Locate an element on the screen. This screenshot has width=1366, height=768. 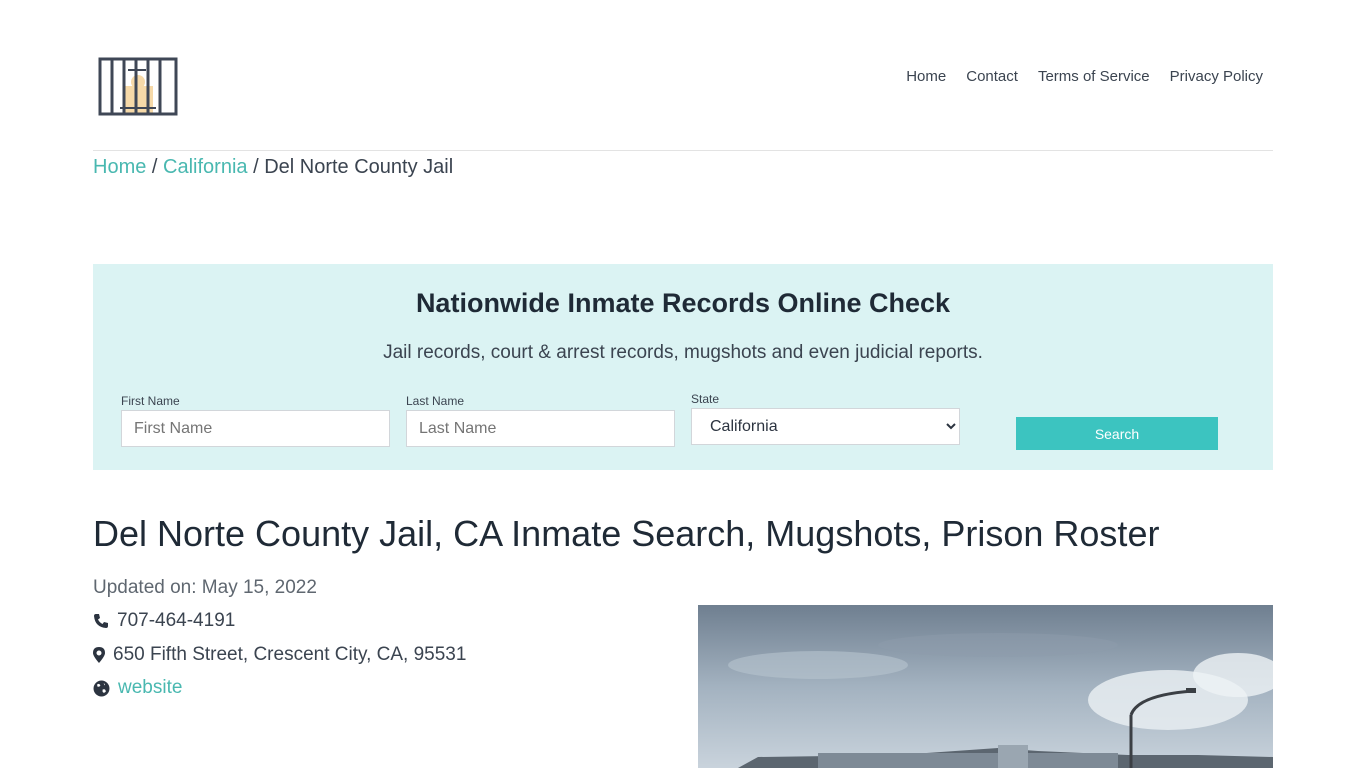
website-row: website is located at coordinates (137, 688).